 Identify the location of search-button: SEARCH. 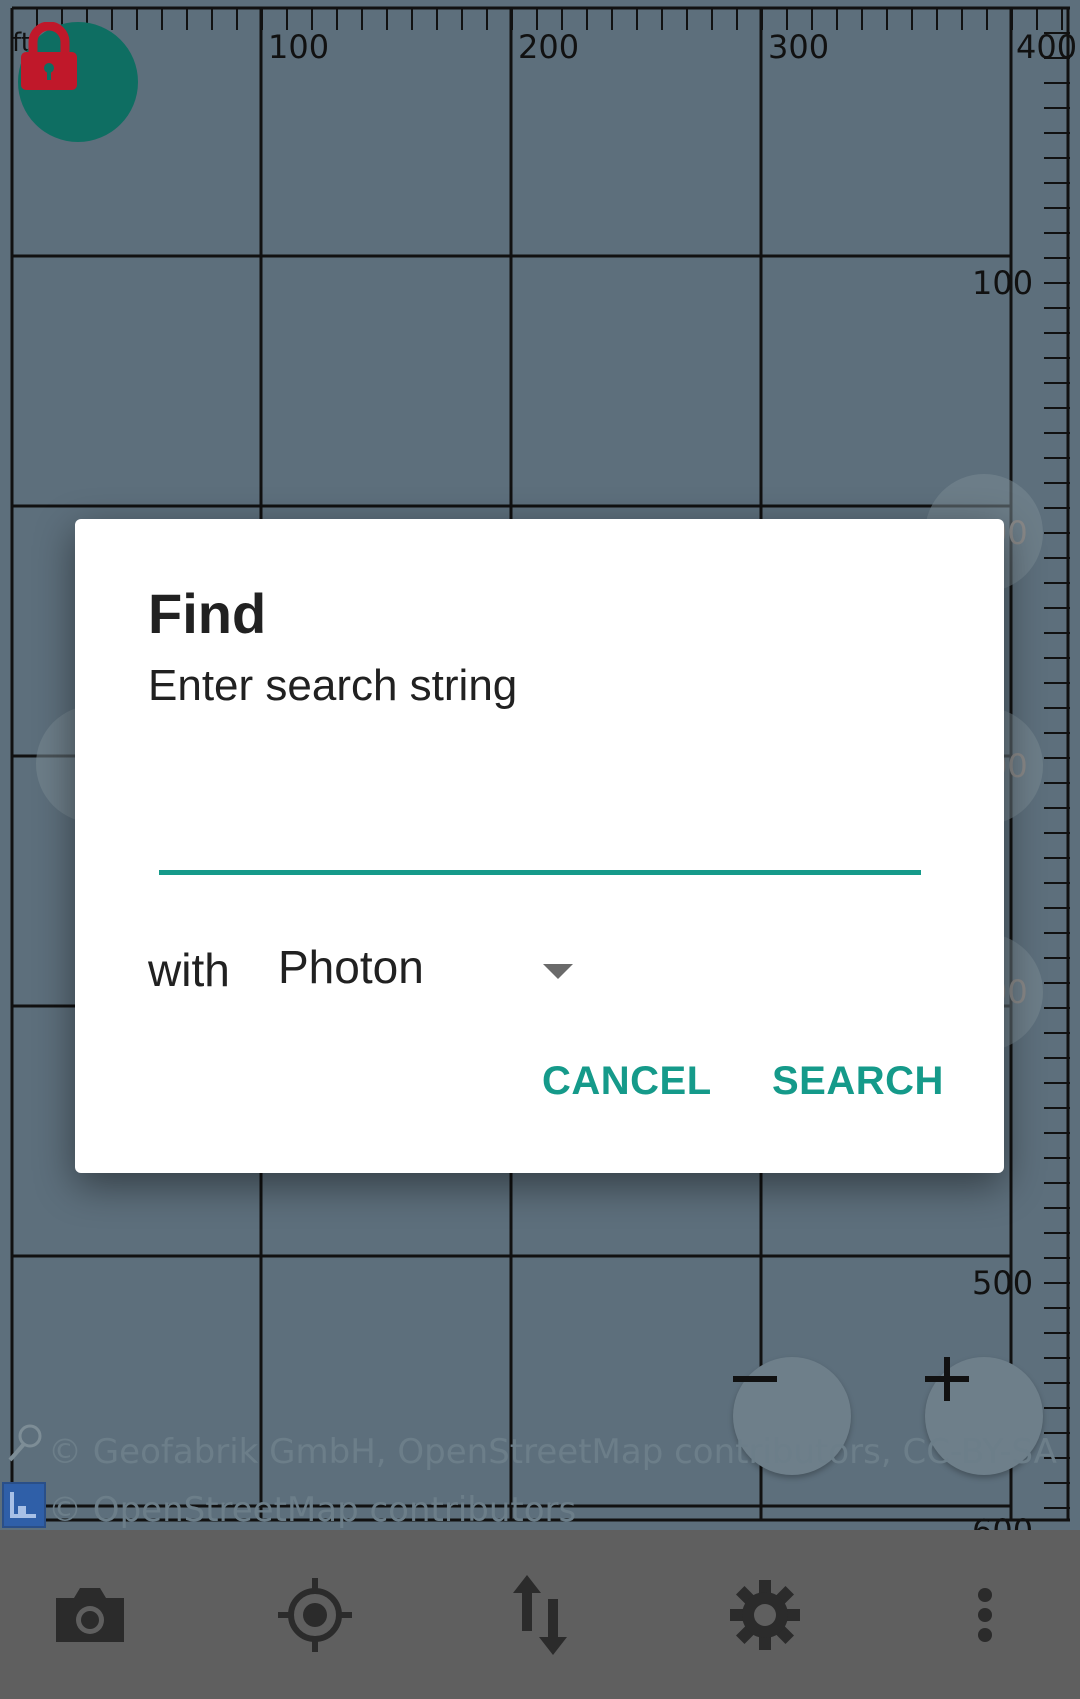
(858, 1081).